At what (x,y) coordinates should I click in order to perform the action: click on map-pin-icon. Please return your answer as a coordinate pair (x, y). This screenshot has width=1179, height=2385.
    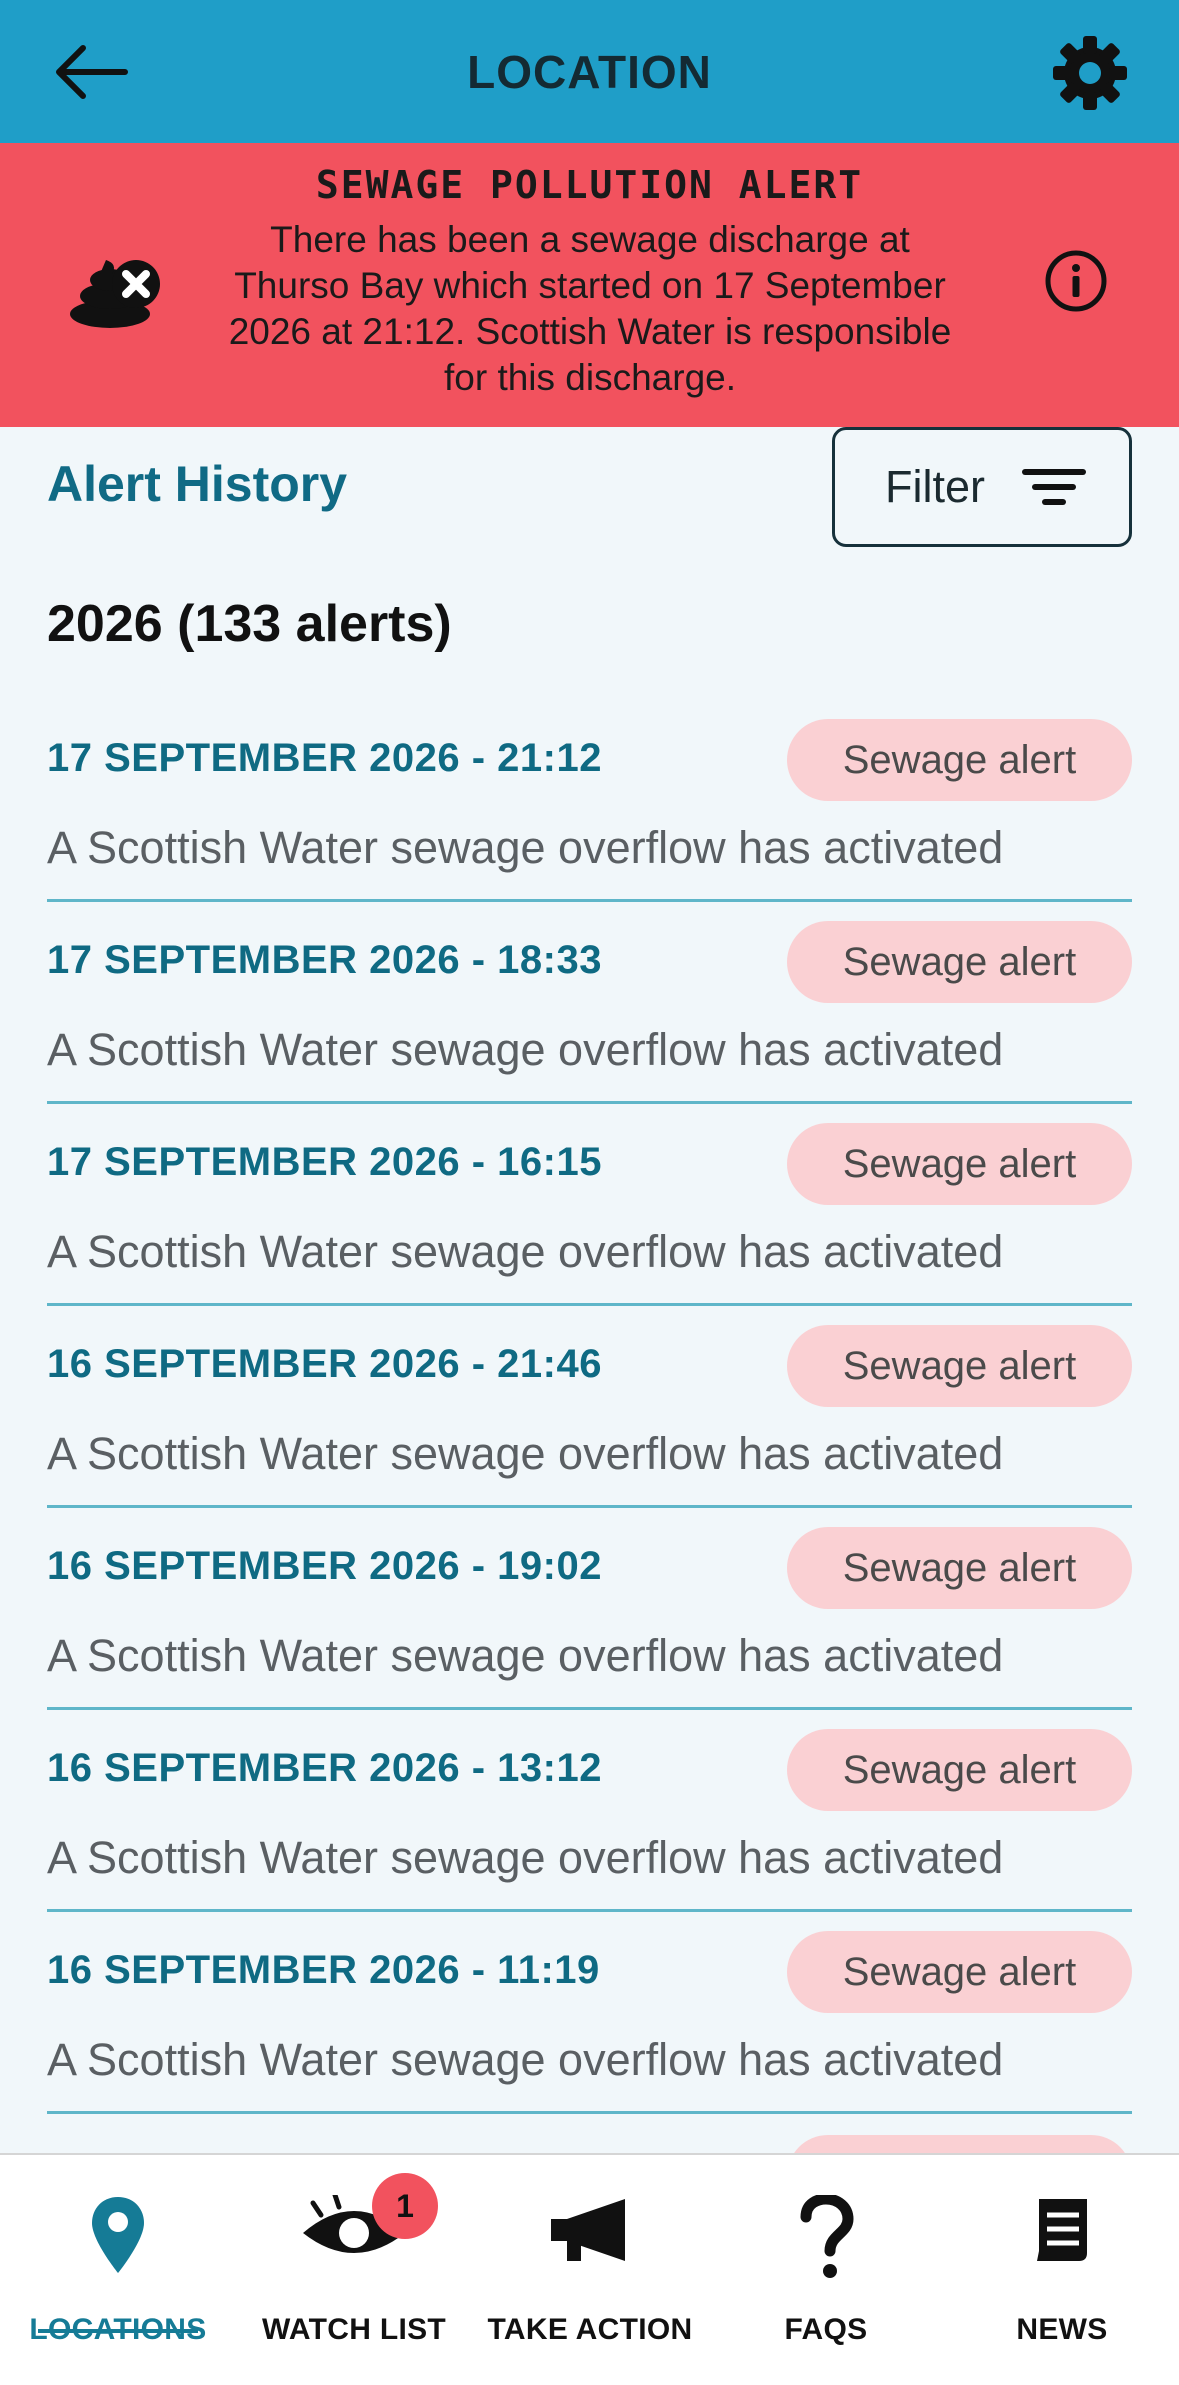
    Looking at the image, I should click on (118, 2235).